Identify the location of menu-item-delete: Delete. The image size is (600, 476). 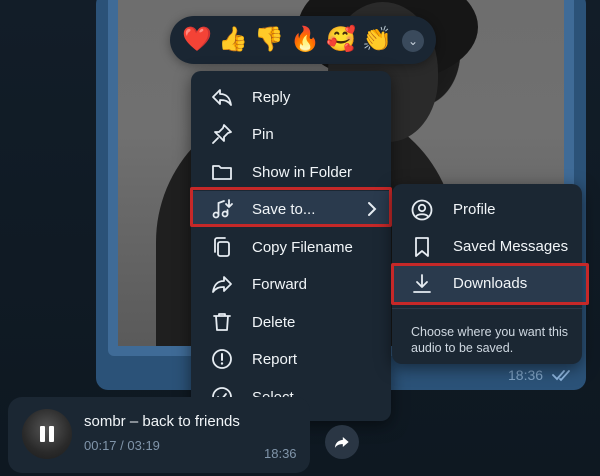
(291, 322).